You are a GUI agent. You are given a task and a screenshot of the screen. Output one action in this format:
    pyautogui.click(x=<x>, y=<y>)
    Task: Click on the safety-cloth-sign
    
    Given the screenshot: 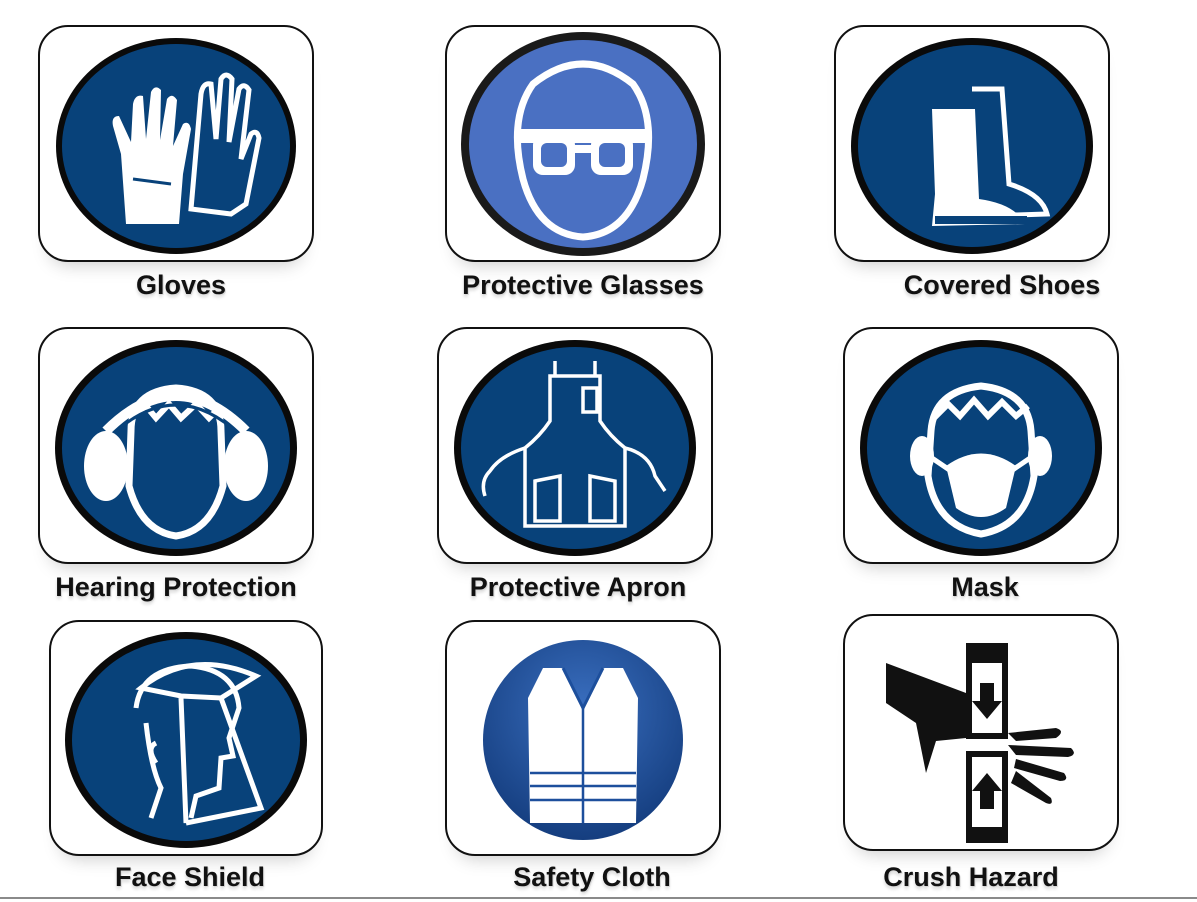 What is the action you would take?
    pyautogui.click(x=583, y=738)
    